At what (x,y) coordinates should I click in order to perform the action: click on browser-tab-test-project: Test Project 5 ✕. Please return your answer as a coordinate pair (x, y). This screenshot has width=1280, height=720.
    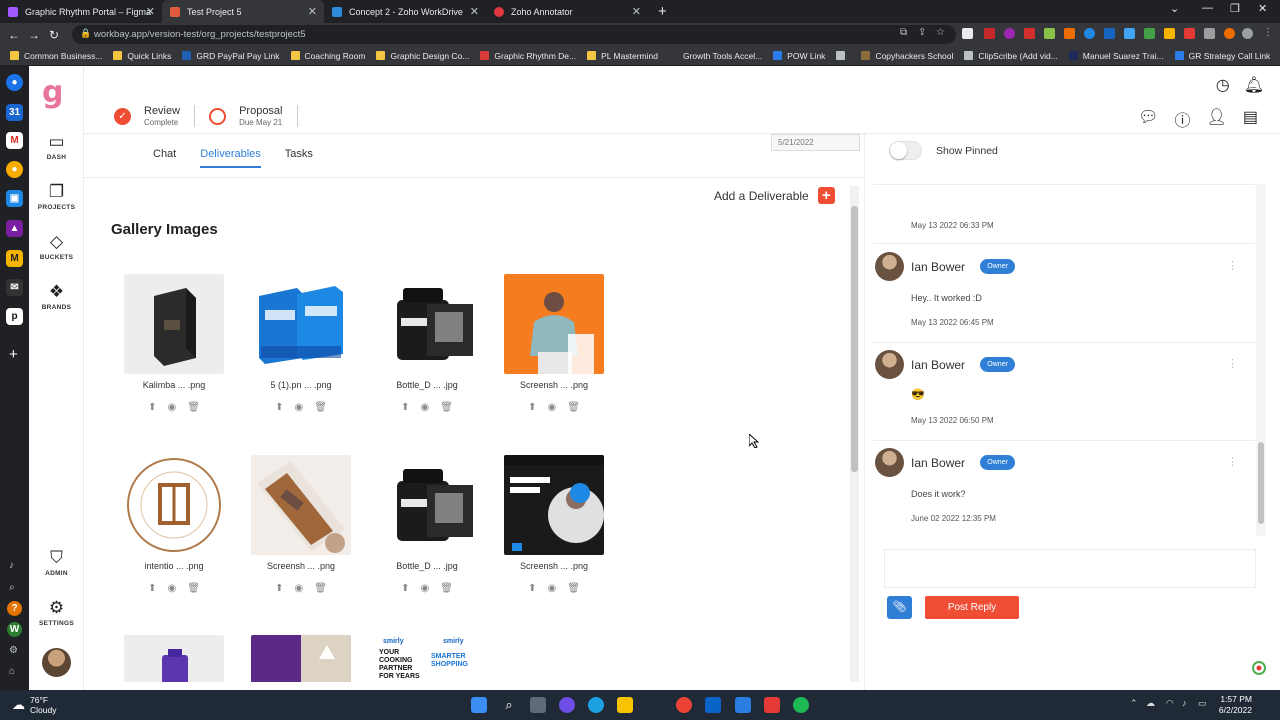
    Looking at the image, I should click on (243, 11).